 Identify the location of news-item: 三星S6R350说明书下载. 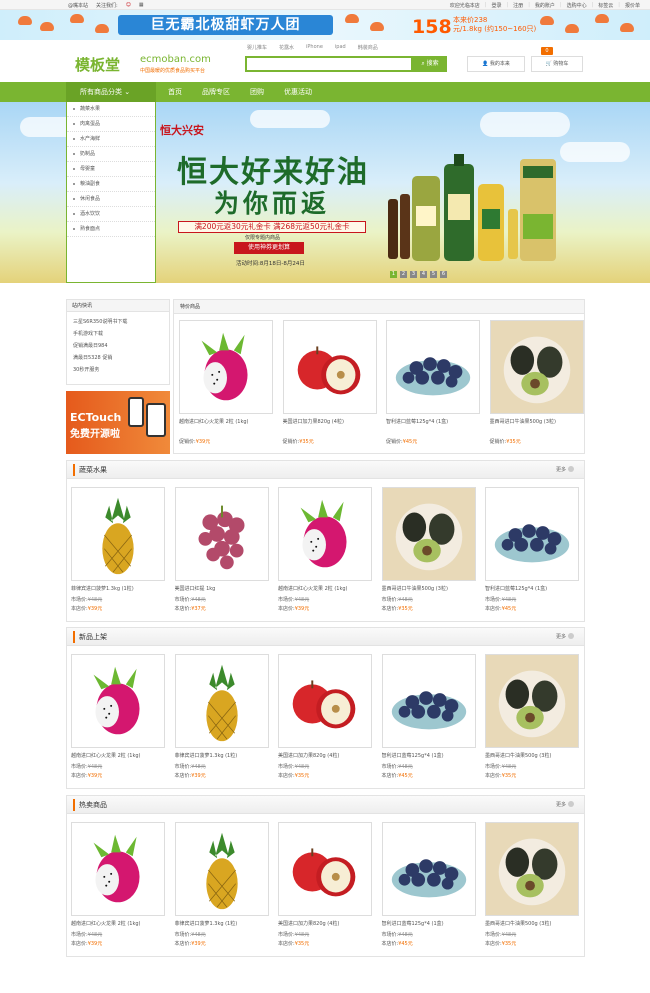
(118, 322).